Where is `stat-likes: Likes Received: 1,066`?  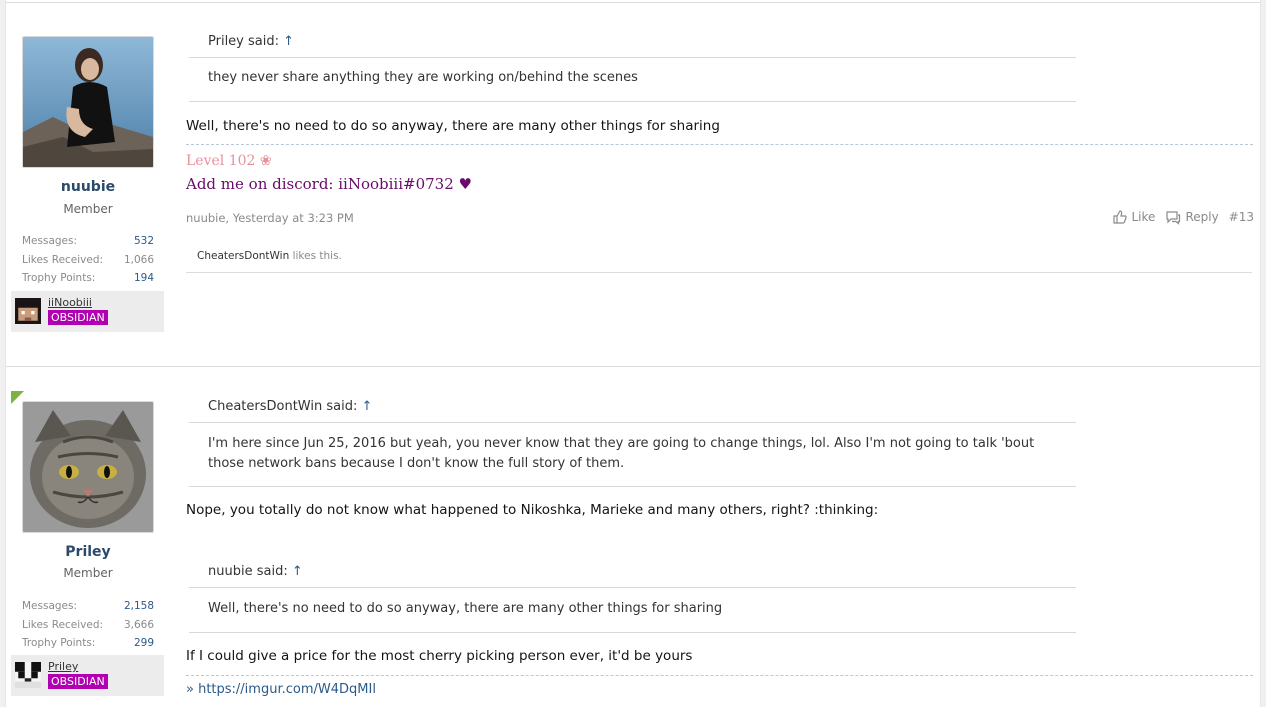
stat-likes: Likes Received: 1,066 is located at coordinates (88, 259).